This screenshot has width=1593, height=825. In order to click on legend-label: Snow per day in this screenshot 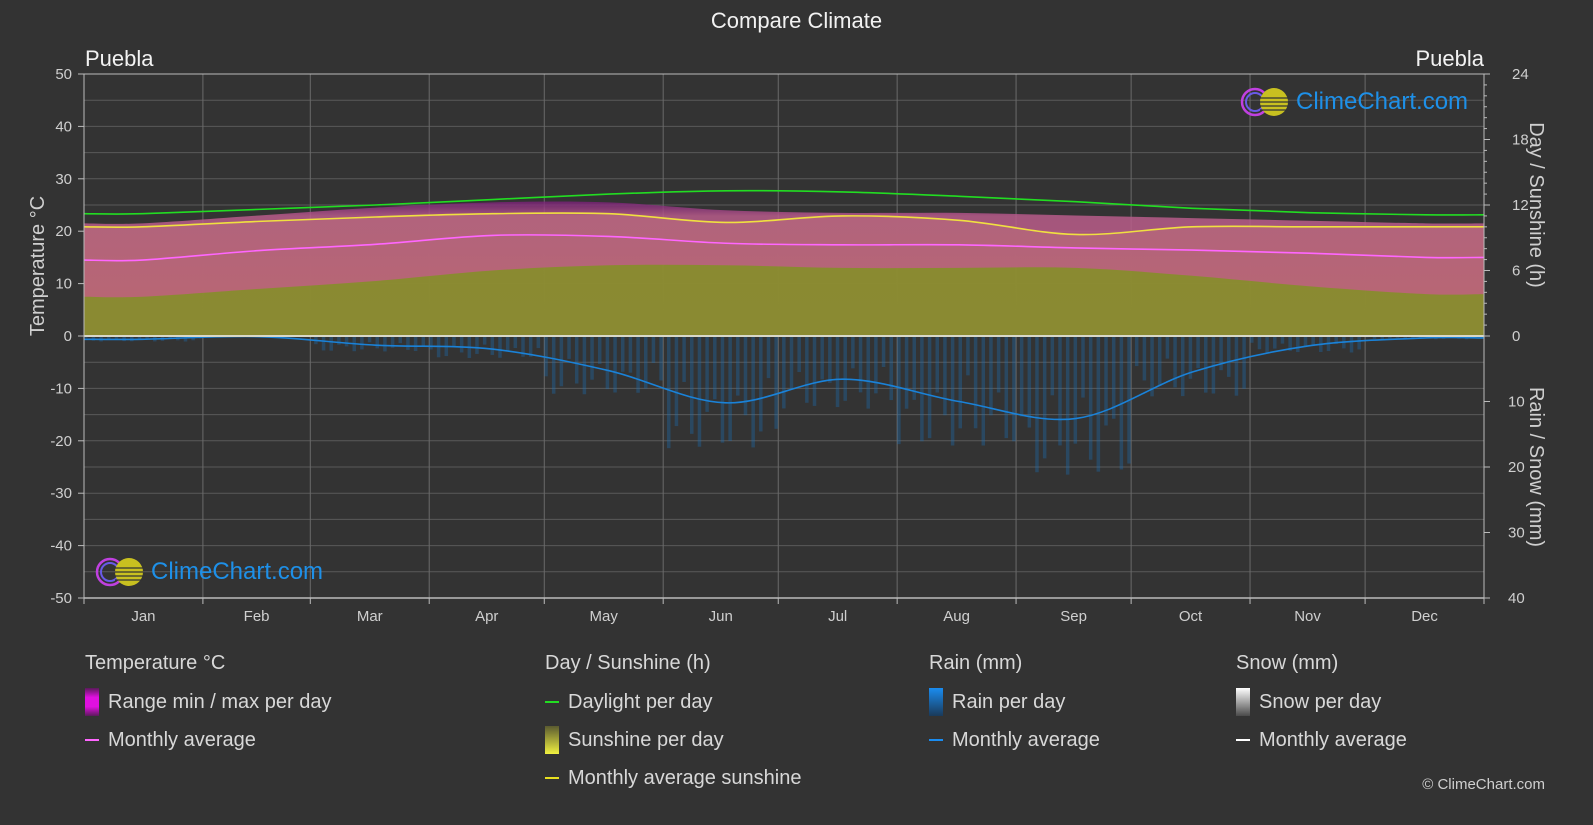, I will do `click(1320, 701)`.